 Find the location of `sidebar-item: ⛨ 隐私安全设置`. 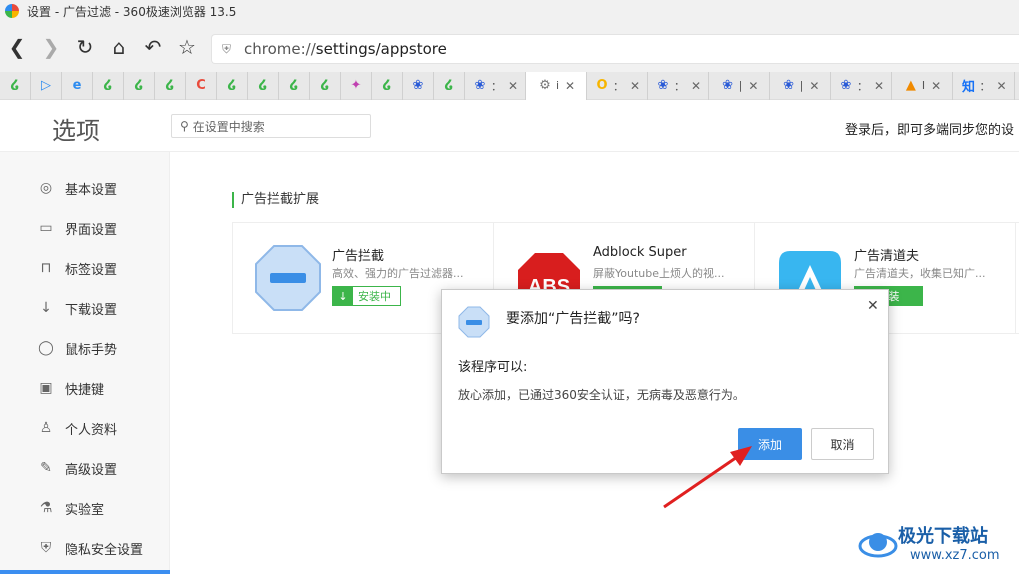

sidebar-item: ⛨ 隐私安全设置 is located at coordinates (85, 548).